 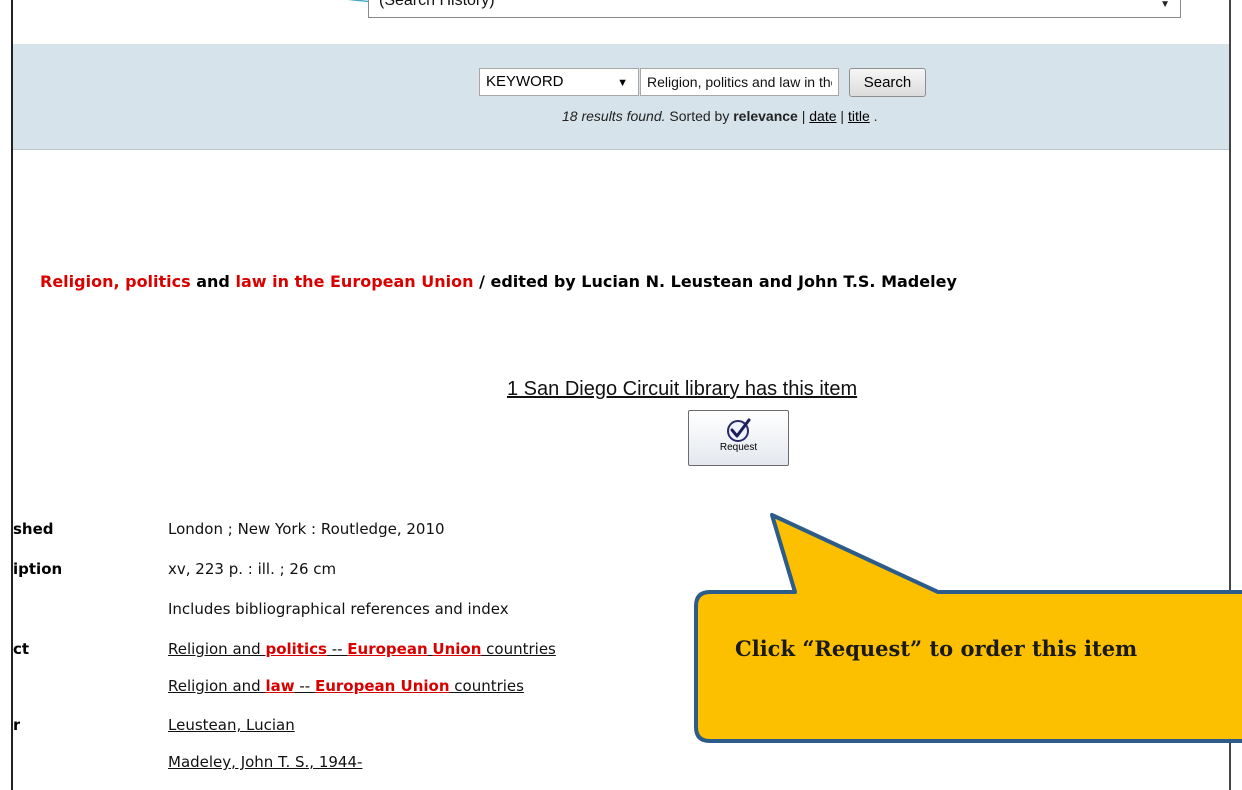 I want to click on search-history-value: (Search History), so click(x=437, y=4).